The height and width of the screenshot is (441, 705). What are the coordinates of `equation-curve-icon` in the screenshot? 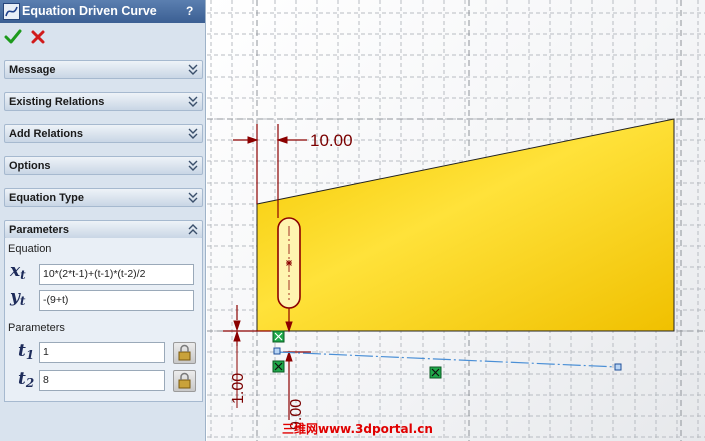 It's located at (11, 11).